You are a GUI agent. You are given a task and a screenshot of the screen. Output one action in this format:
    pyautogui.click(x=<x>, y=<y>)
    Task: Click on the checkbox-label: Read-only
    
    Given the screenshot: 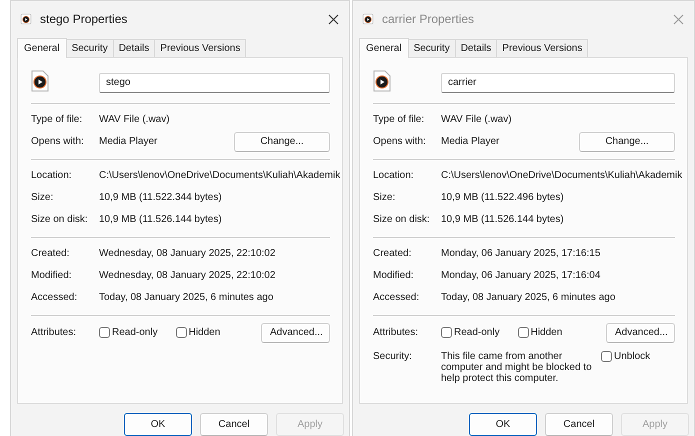 What is the action you would take?
    pyautogui.click(x=135, y=332)
    